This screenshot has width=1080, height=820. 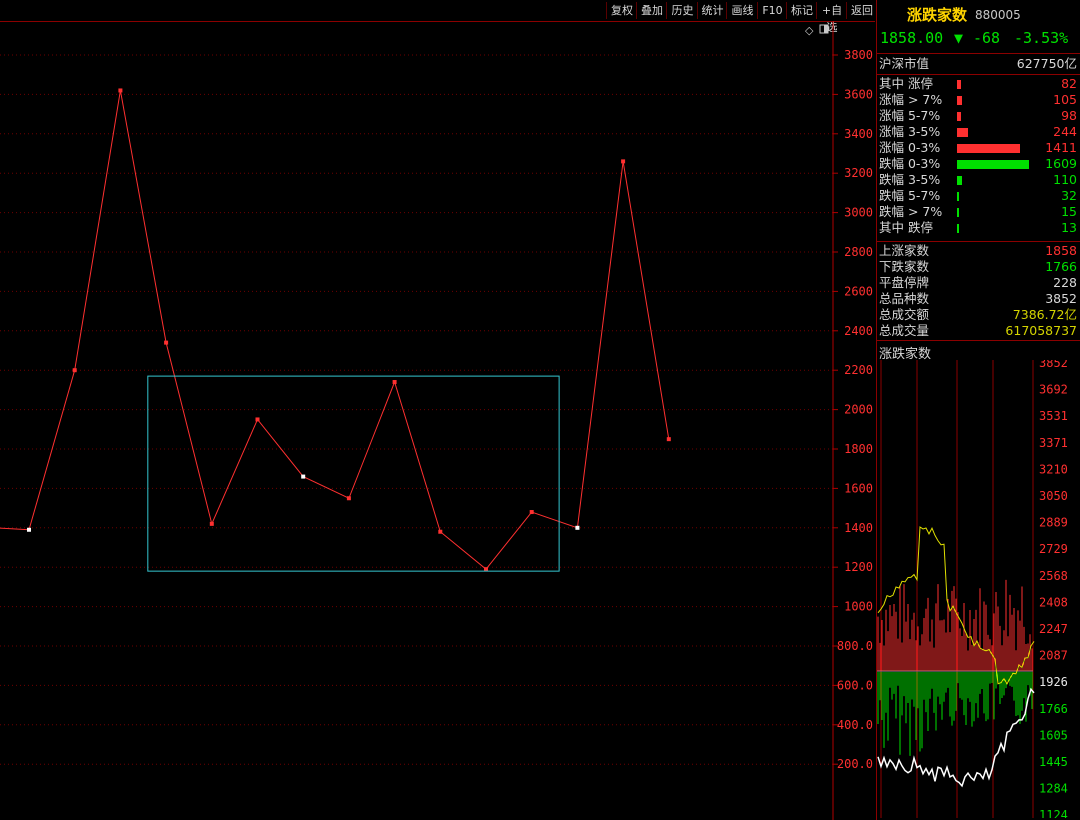 I want to click on y-tick-label: 2400, so click(x=858, y=331).